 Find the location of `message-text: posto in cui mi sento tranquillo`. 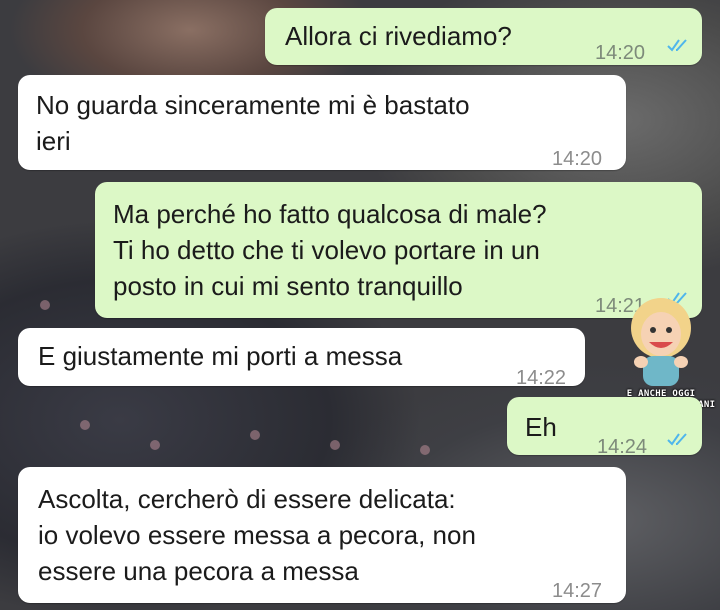

message-text: posto in cui mi sento tranquillo is located at coordinates (288, 286).